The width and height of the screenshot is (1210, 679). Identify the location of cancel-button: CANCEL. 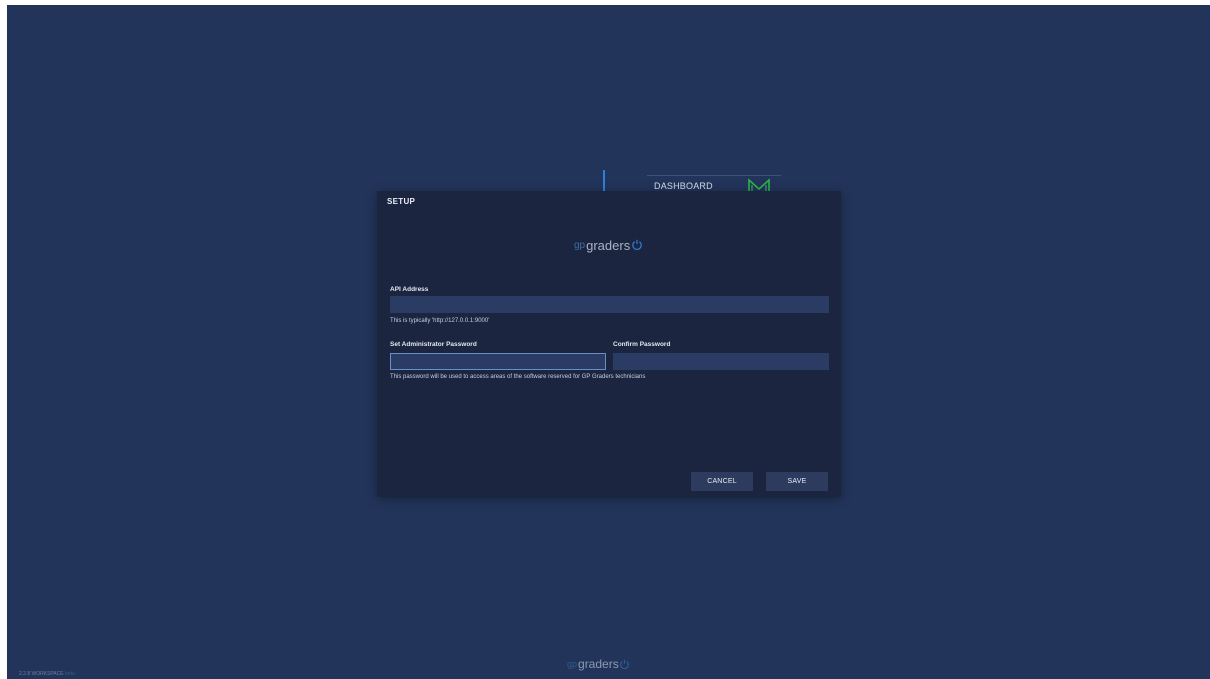
(722, 481).